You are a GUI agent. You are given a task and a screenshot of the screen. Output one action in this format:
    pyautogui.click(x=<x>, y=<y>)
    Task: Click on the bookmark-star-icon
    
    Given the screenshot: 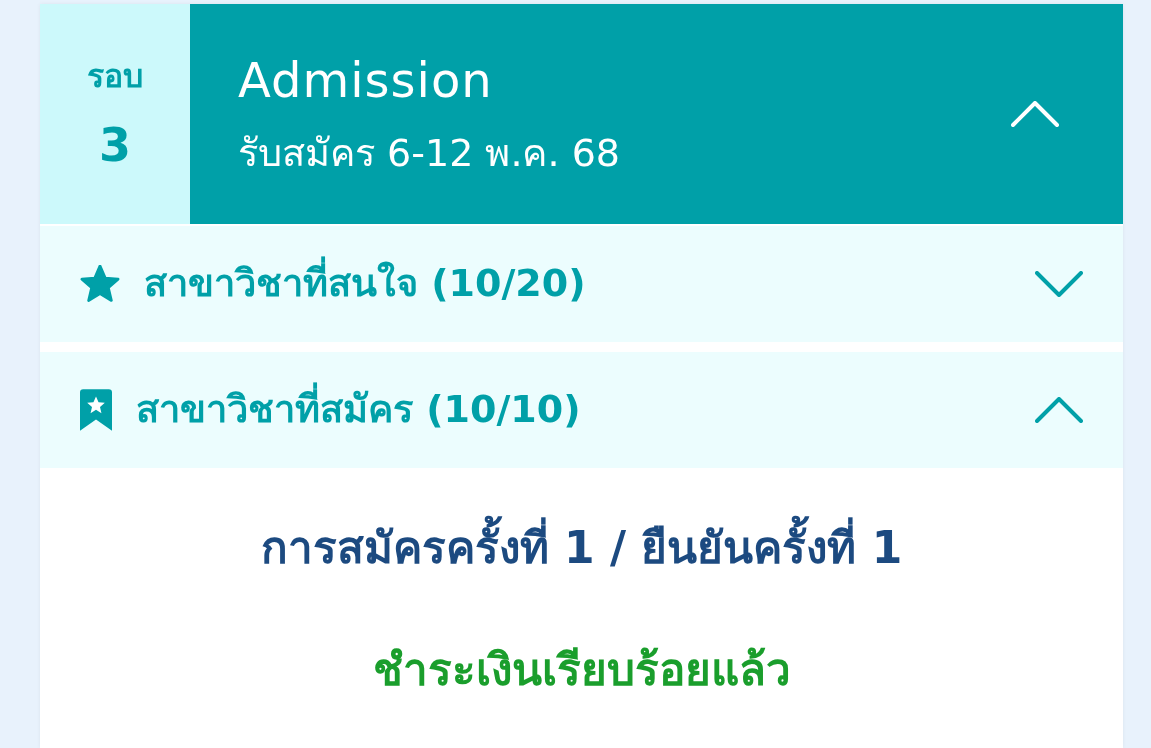 What is the action you would take?
    pyautogui.click(x=96, y=410)
    